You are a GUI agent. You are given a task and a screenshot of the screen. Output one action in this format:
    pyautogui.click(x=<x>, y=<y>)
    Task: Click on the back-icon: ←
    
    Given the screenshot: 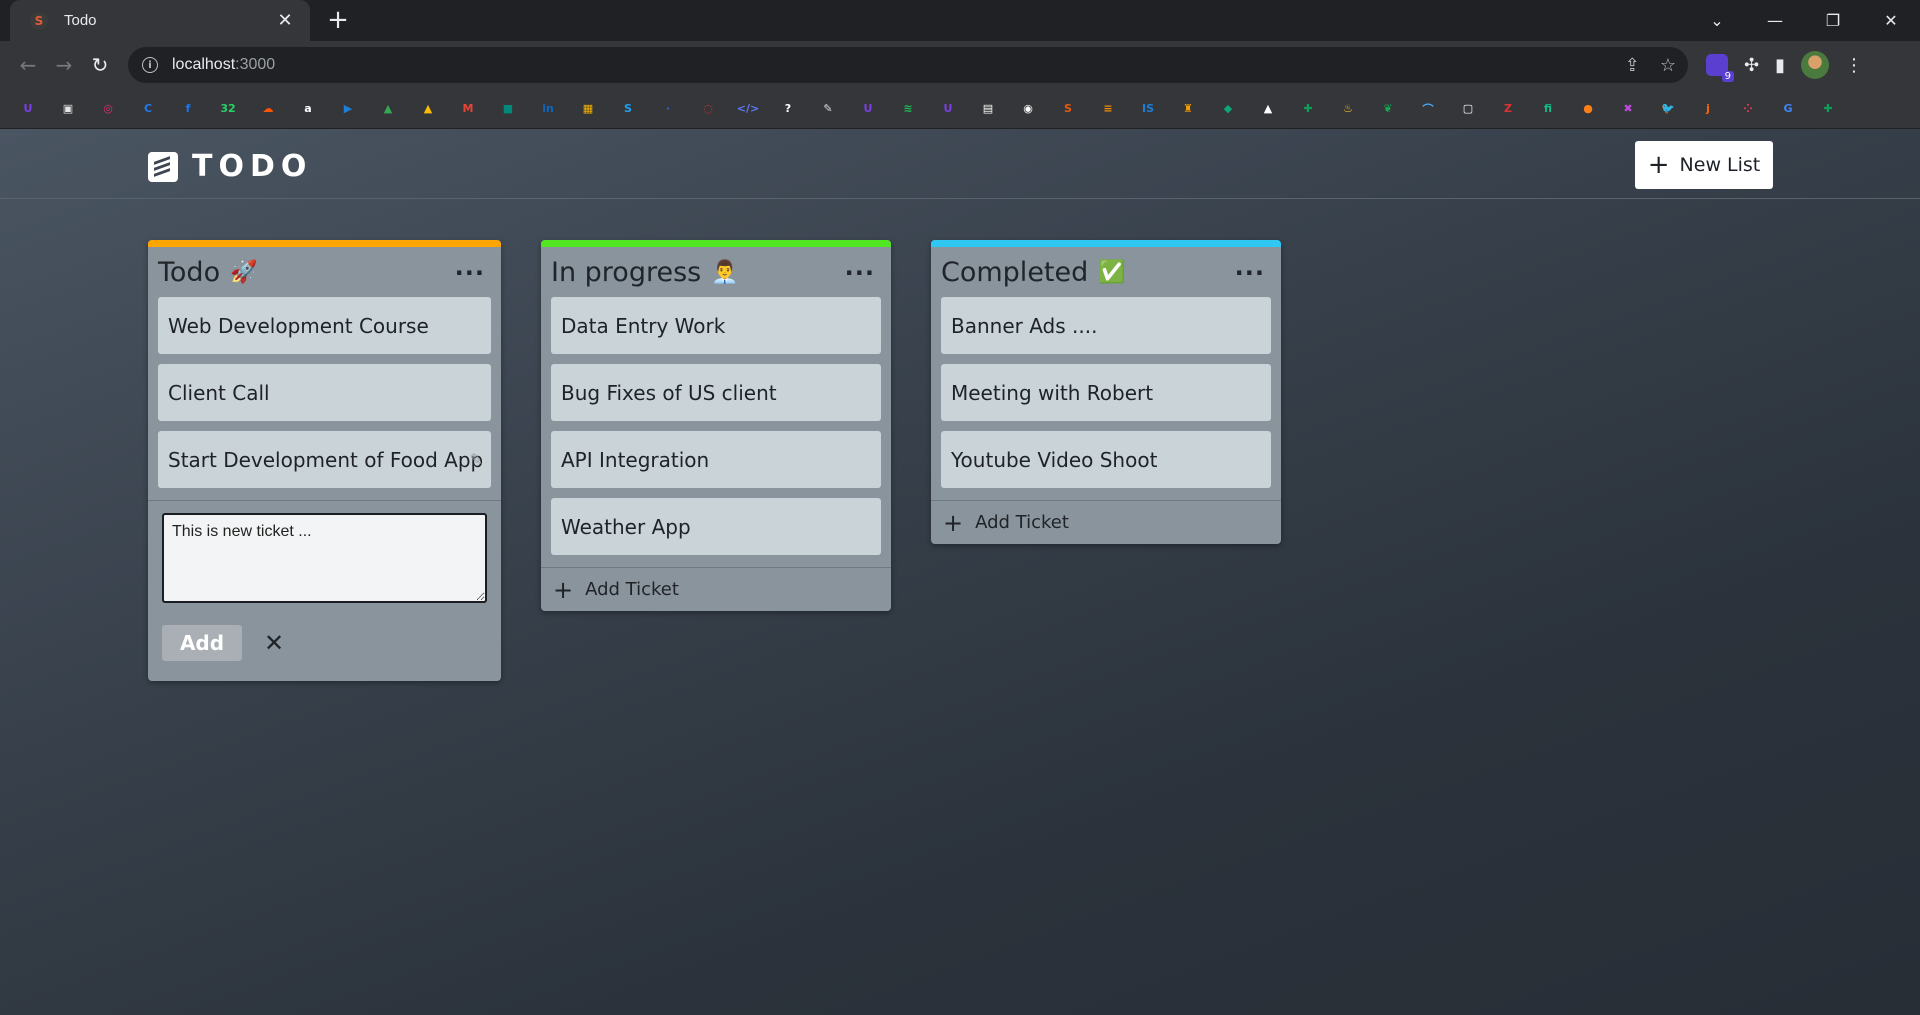 What is the action you would take?
    pyautogui.click(x=28, y=65)
    